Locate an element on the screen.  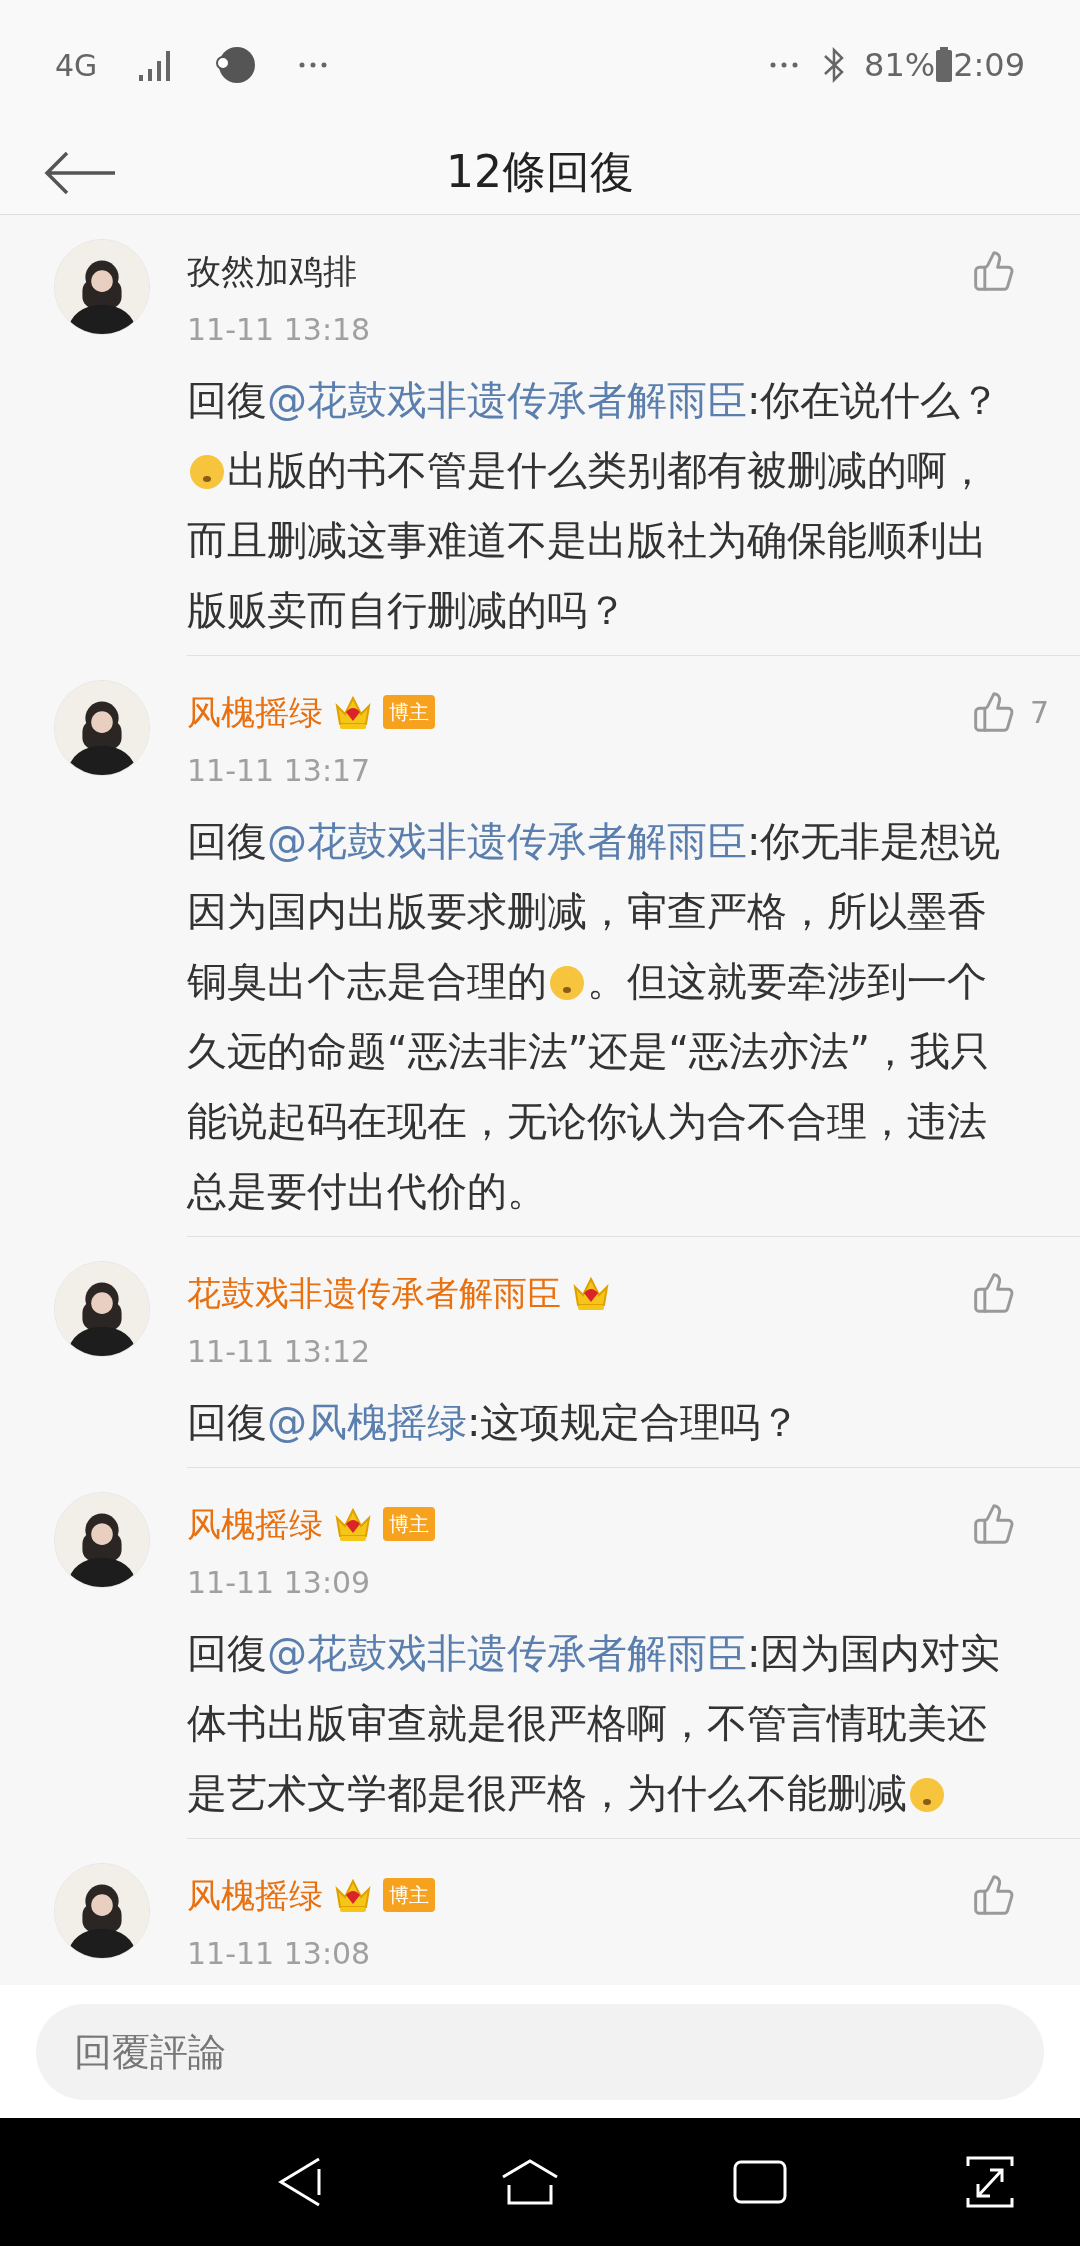
mention-link: @风槐摇绿 is located at coordinates (367, 1422).